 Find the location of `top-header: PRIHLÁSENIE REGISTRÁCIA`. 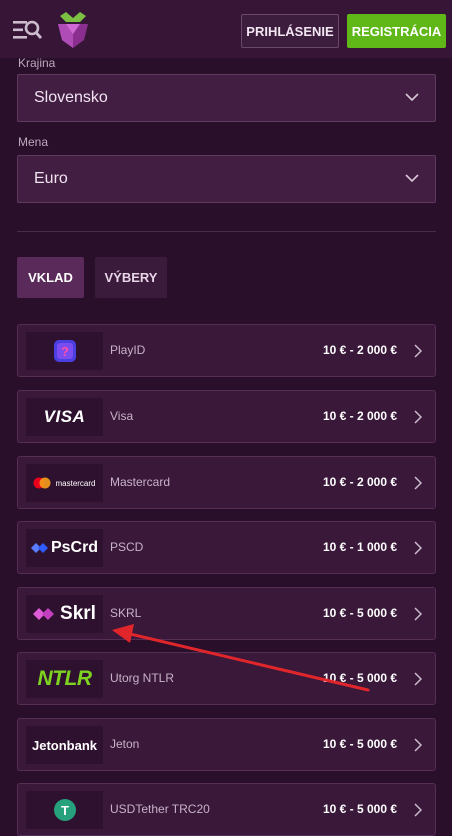

top-header: PRIHLÁSENIE REGISTRÁCIA is located at coordinates (226, 29).